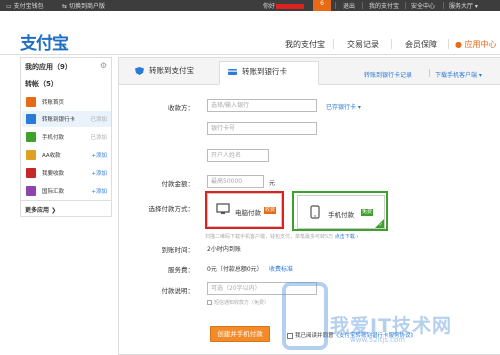 This screenshot has width=500, height=355. What do you see at coordinates (209, 302) in the screenshot?
I see `checkbox` at bounding box center [209, 302].